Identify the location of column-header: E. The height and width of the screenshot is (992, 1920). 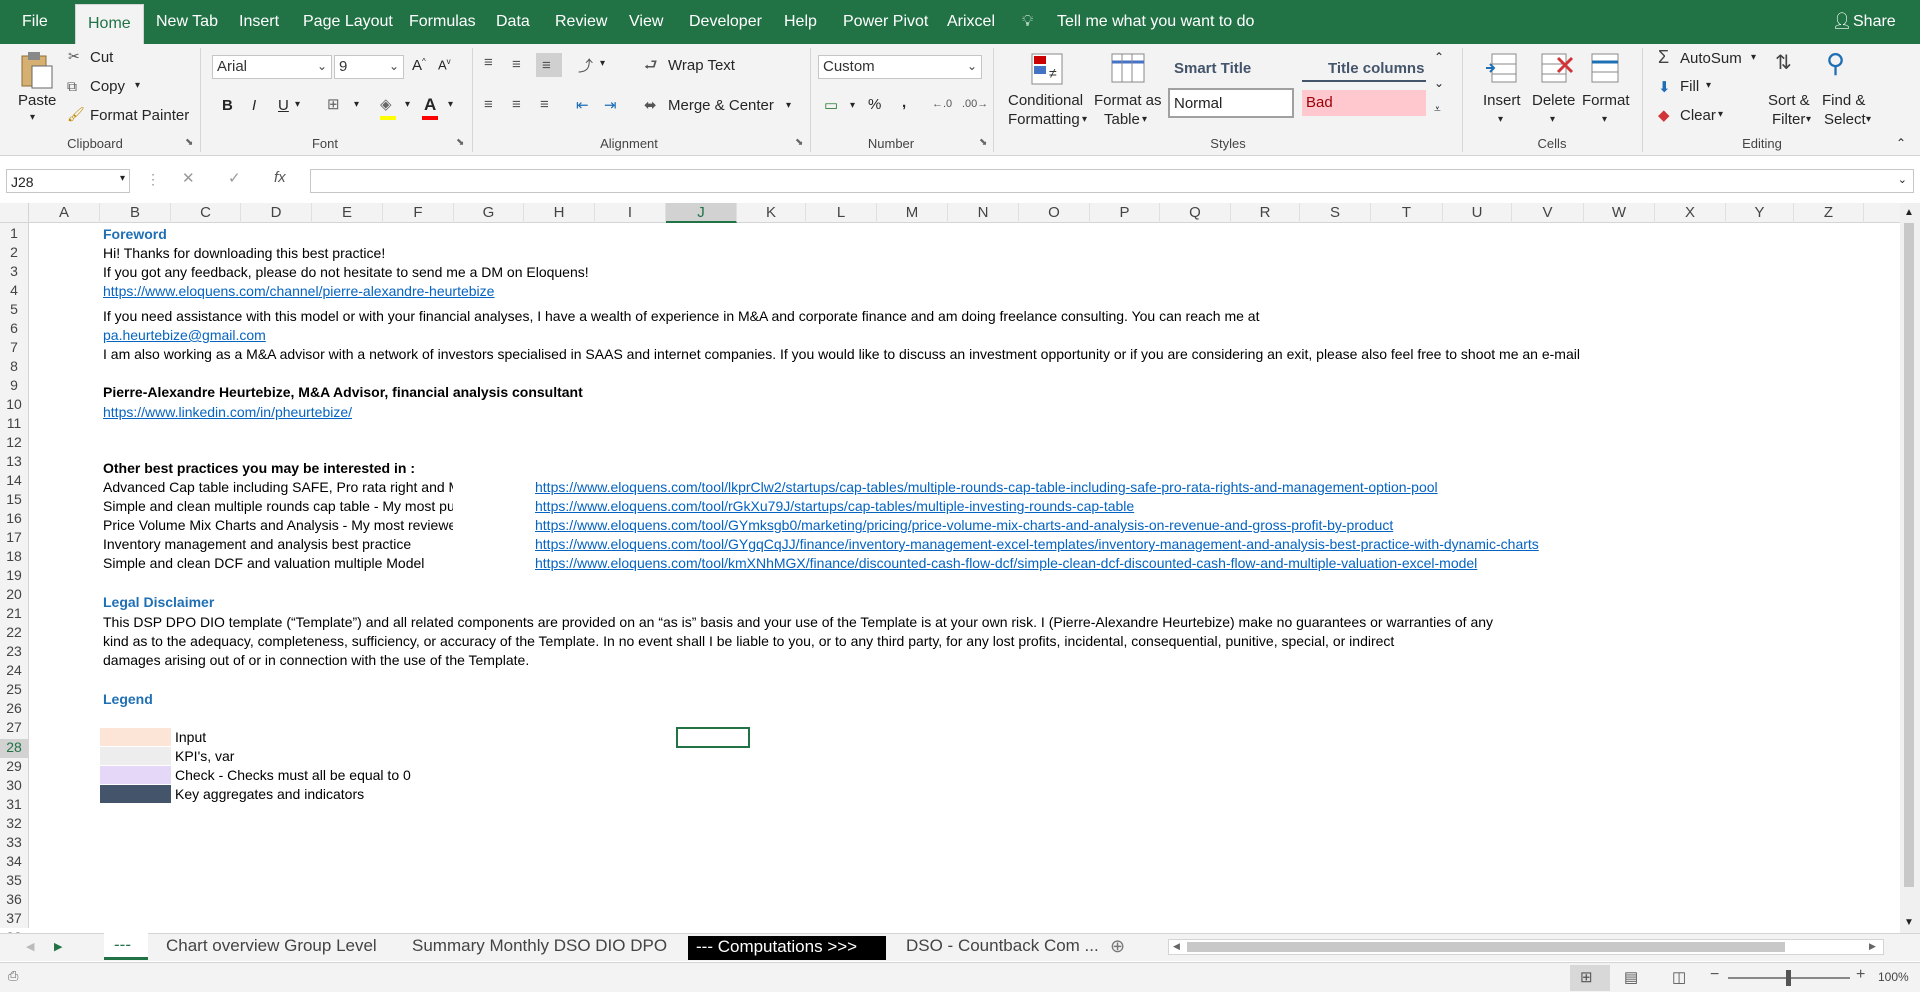
(347, 213).